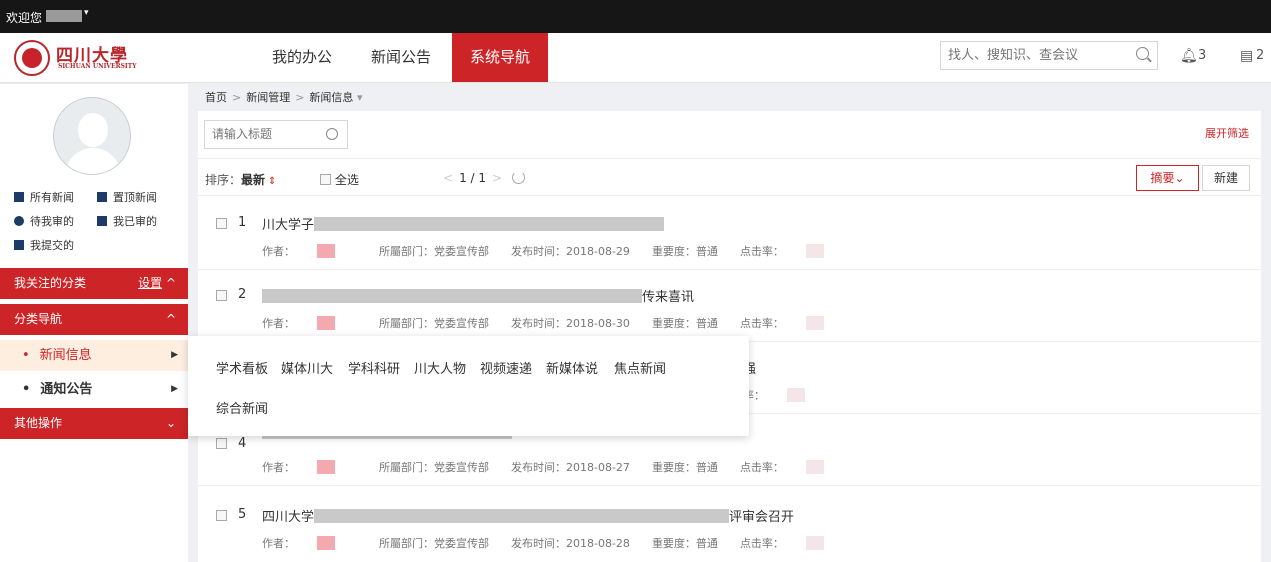  What do you see at coordinates (519, 177) in the screenshot?
I see `refresh-icon` at bounding box center [519, 177].